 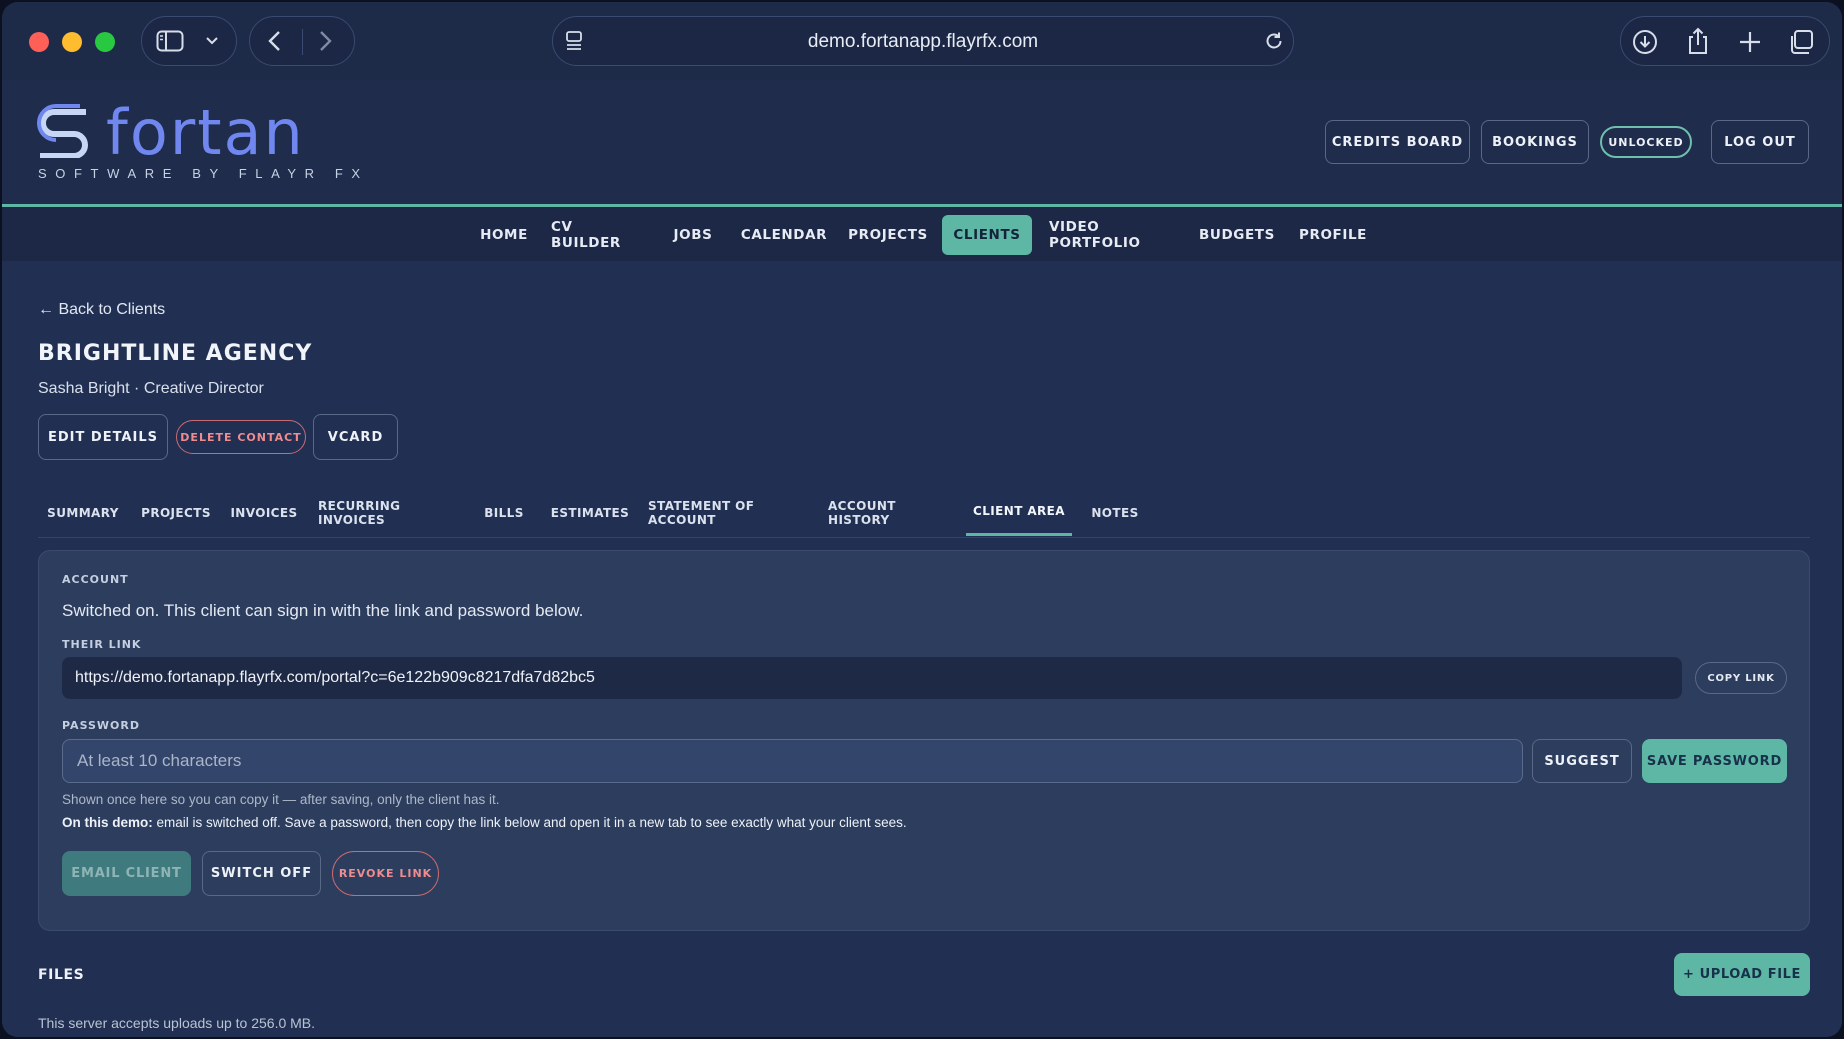 I want to click on save-password-button: SAVE PASSWORD, so click(x=1714, y=761).